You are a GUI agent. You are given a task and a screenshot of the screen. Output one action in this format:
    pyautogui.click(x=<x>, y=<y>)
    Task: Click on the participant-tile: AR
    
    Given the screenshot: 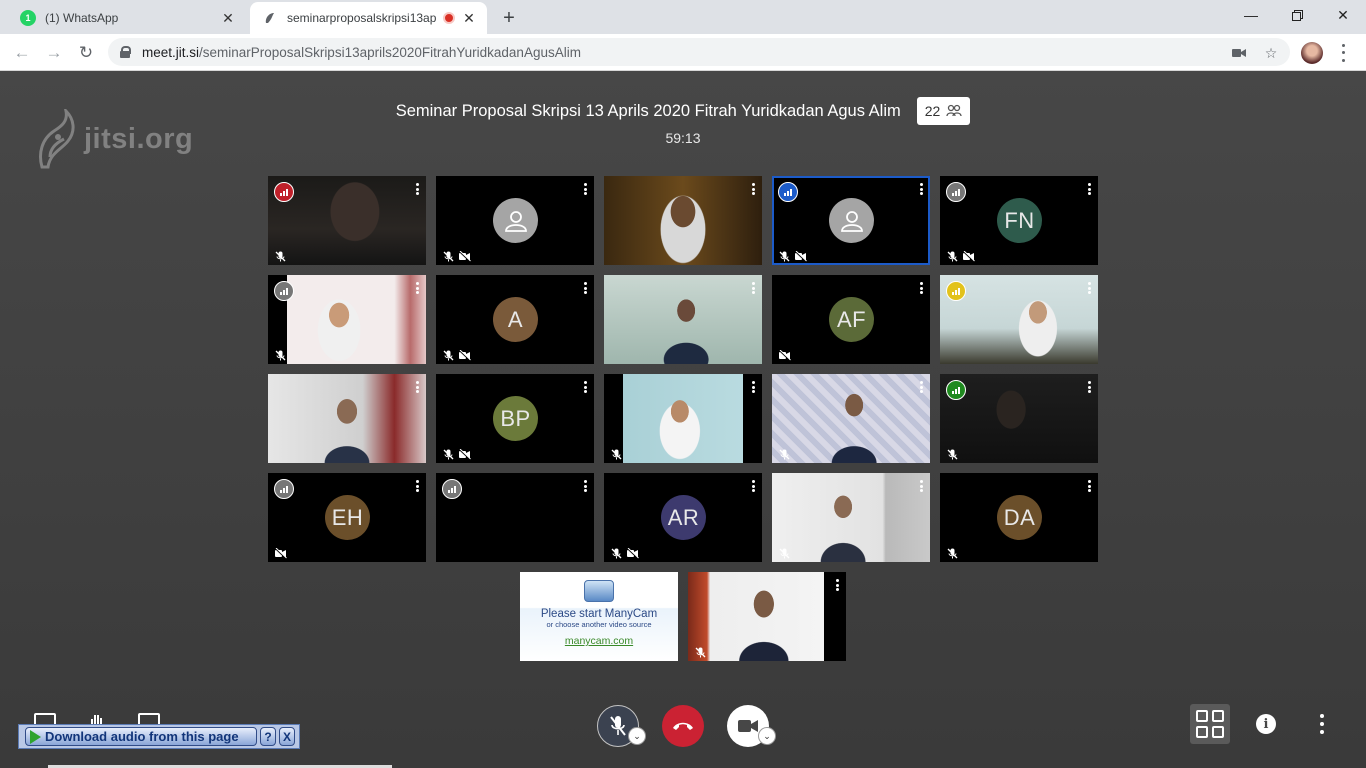 What is the action you would take?
    pyautogui.click(x=683, y=517)
    